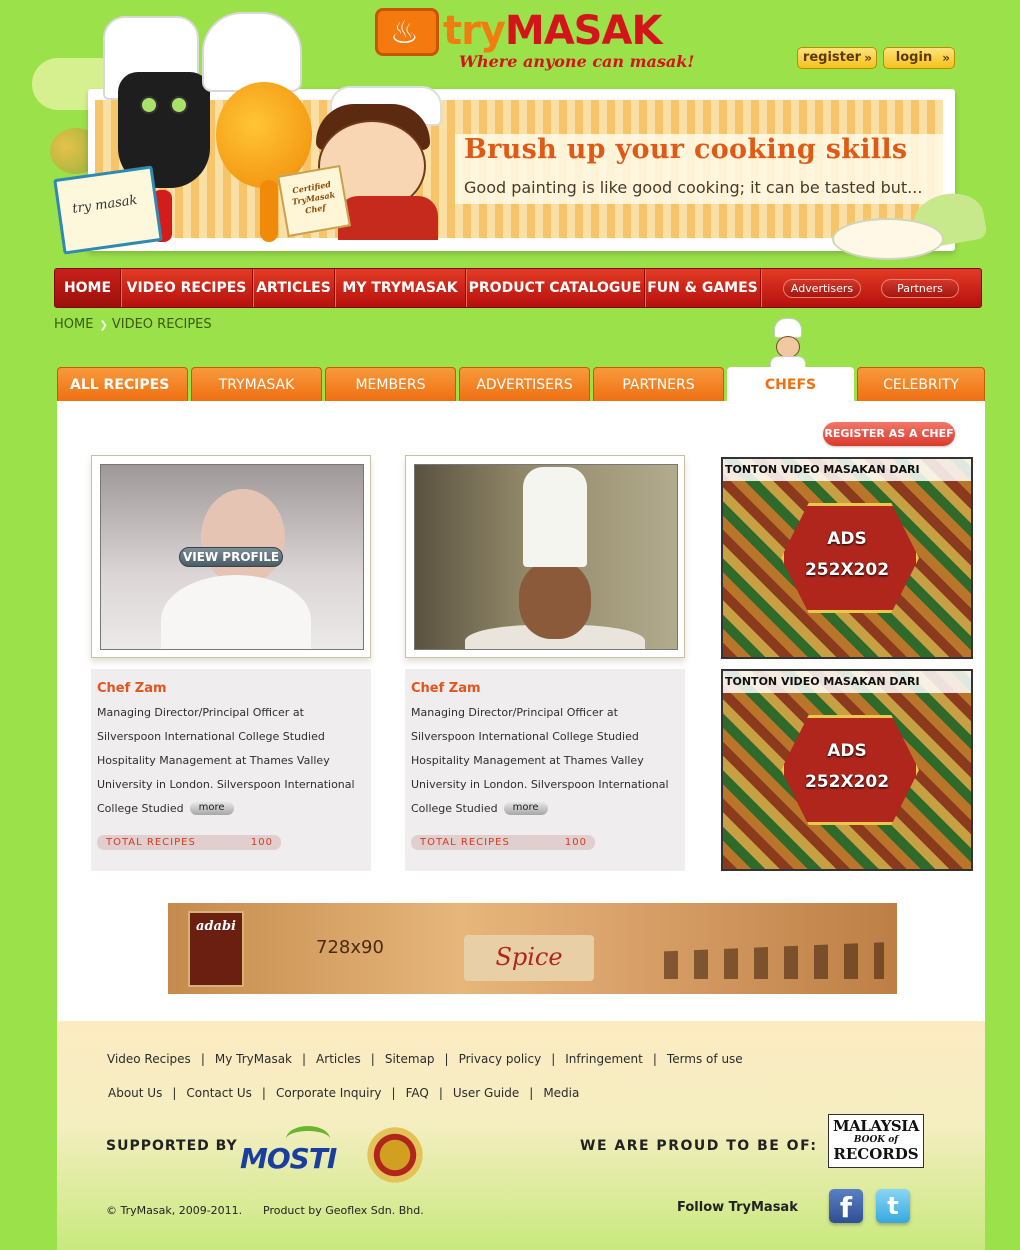  What do you see at coordinates (122, 384) in the screenshot?
I see `tab-all-recipes: ALL RECIPES` at bounding box center [122, 384].